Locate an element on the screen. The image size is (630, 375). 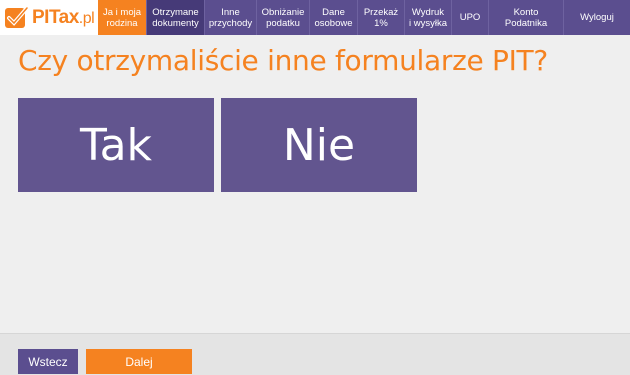
nav-item-obnizanie-podatku: Obniżanie podatku is located at coordinates (282, 17).